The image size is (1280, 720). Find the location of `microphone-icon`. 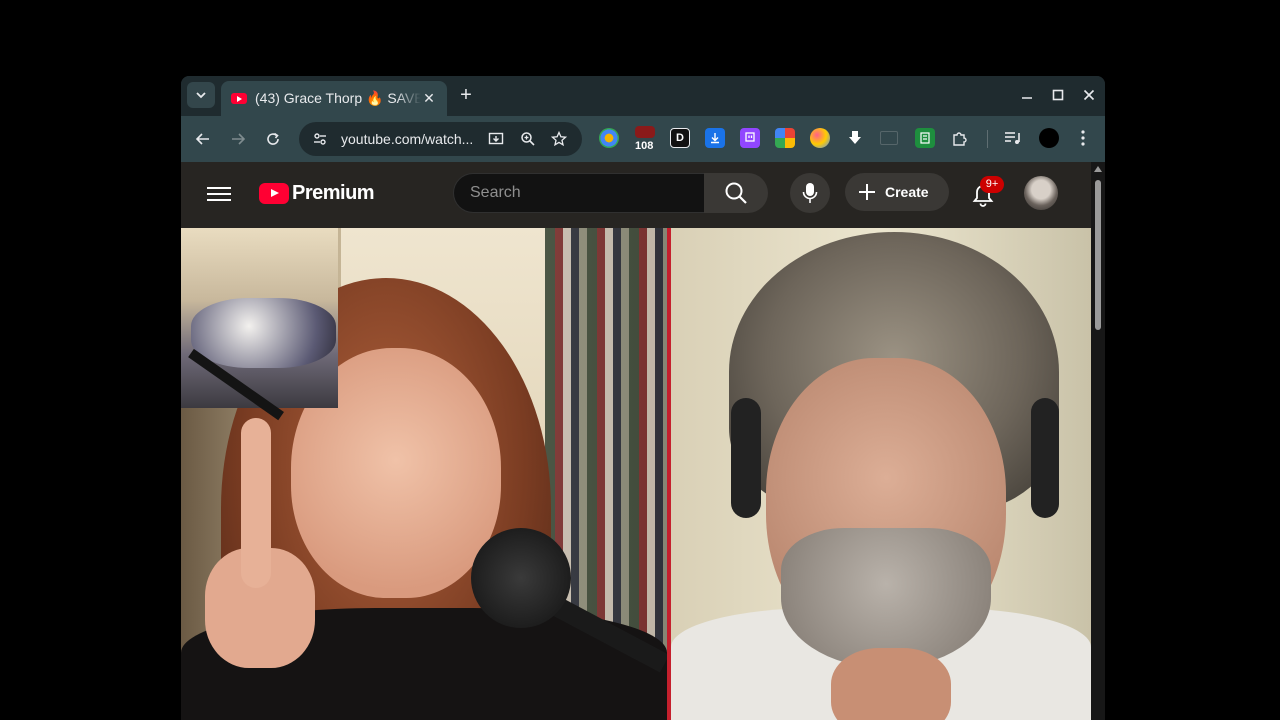

microphone-icon is located at coordinates (810, 193).